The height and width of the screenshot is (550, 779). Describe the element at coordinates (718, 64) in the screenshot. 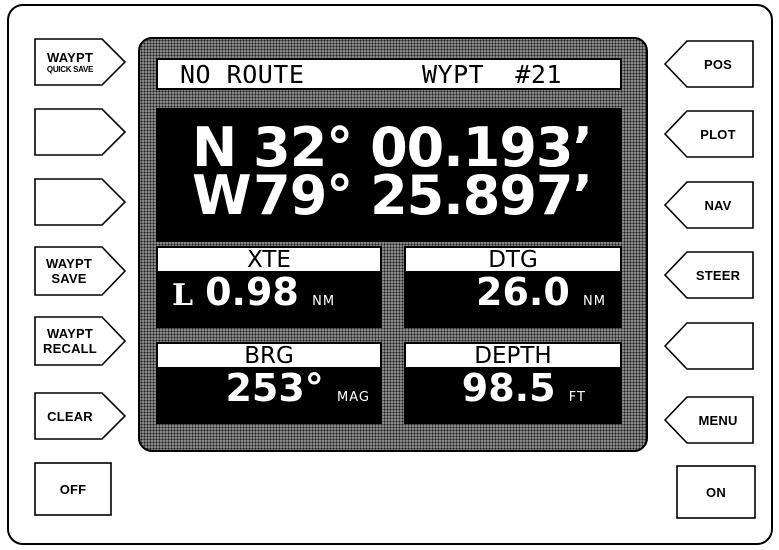

I see `key-label: POS` at that location.